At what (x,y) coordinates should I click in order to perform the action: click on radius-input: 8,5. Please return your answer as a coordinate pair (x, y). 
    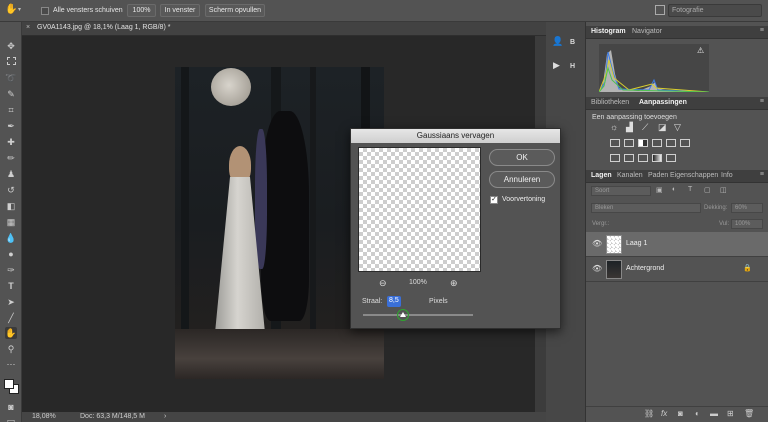
    Looking at the image, I should click on (394, 301).